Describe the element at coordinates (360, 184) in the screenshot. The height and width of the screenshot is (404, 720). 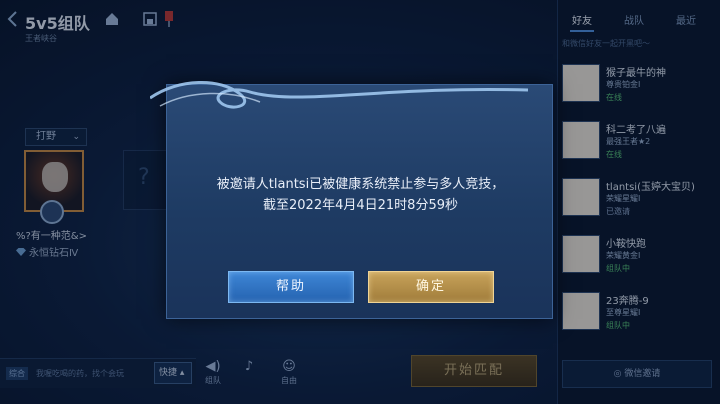
I see `dialog-message-line1: 被邀请人tlantsi已被健康系统禁止参与多人竞技，` at that location.